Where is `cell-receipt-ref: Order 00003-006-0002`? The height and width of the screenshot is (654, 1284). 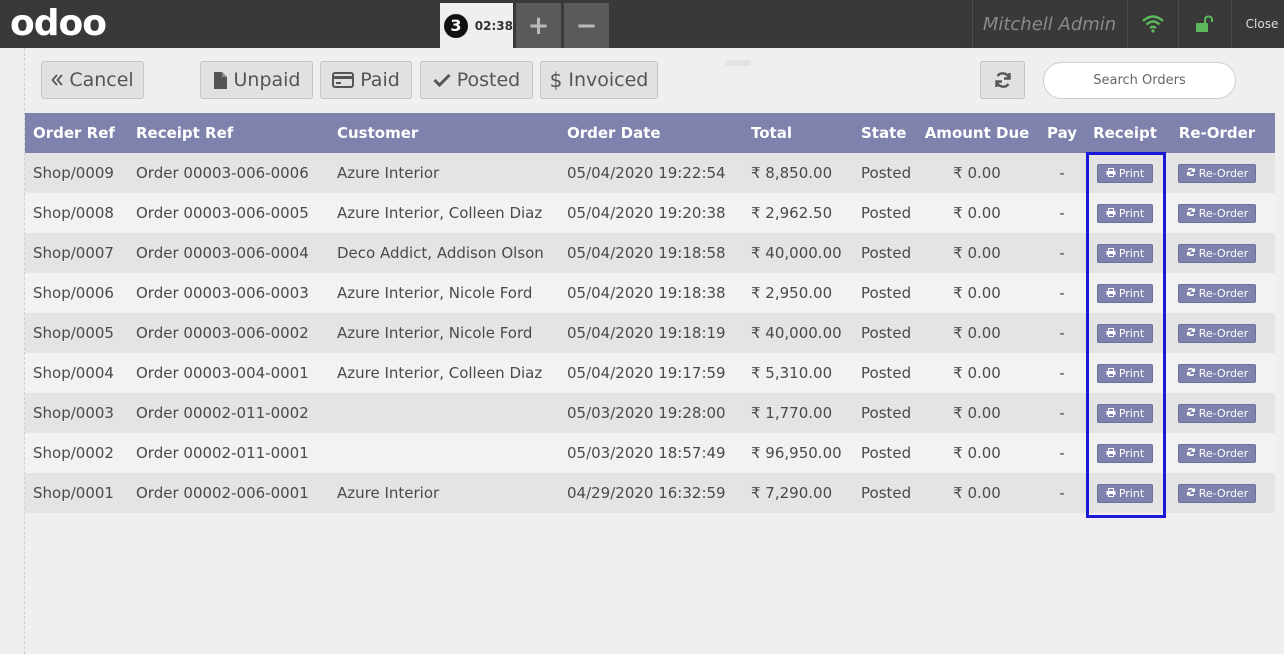 cell-receipt-ref: Order 00003-006-0002 is located at coordinates (222, 333).